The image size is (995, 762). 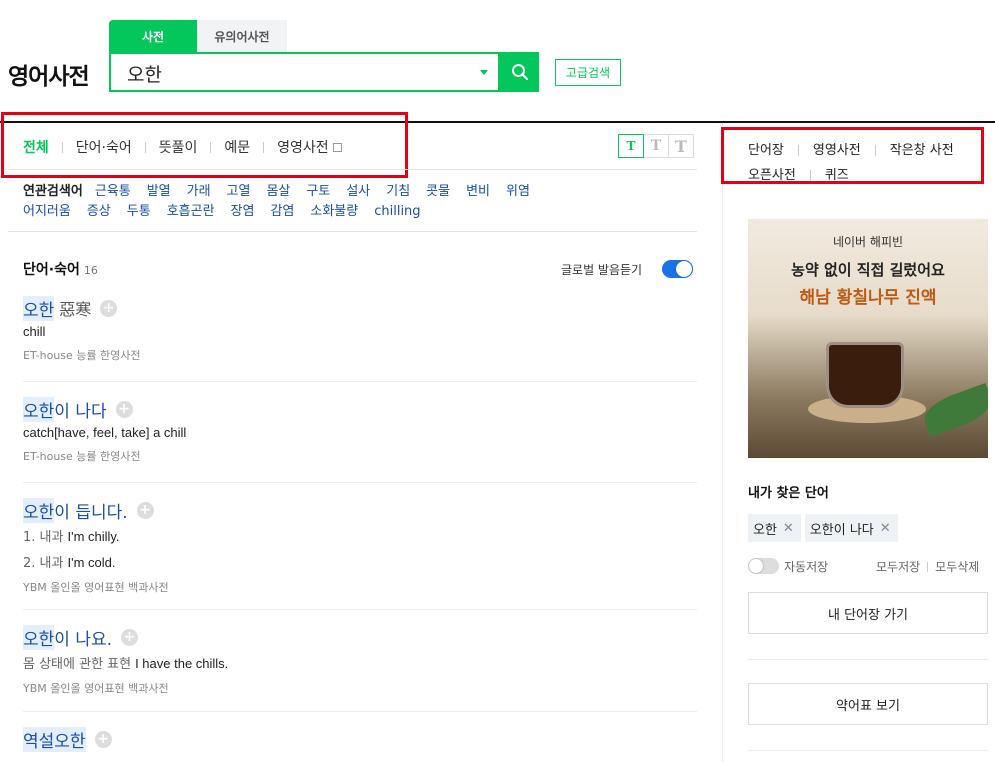 I want to click on ad-sponsor: 네이버 해피빈, so click(x=868, y=242).